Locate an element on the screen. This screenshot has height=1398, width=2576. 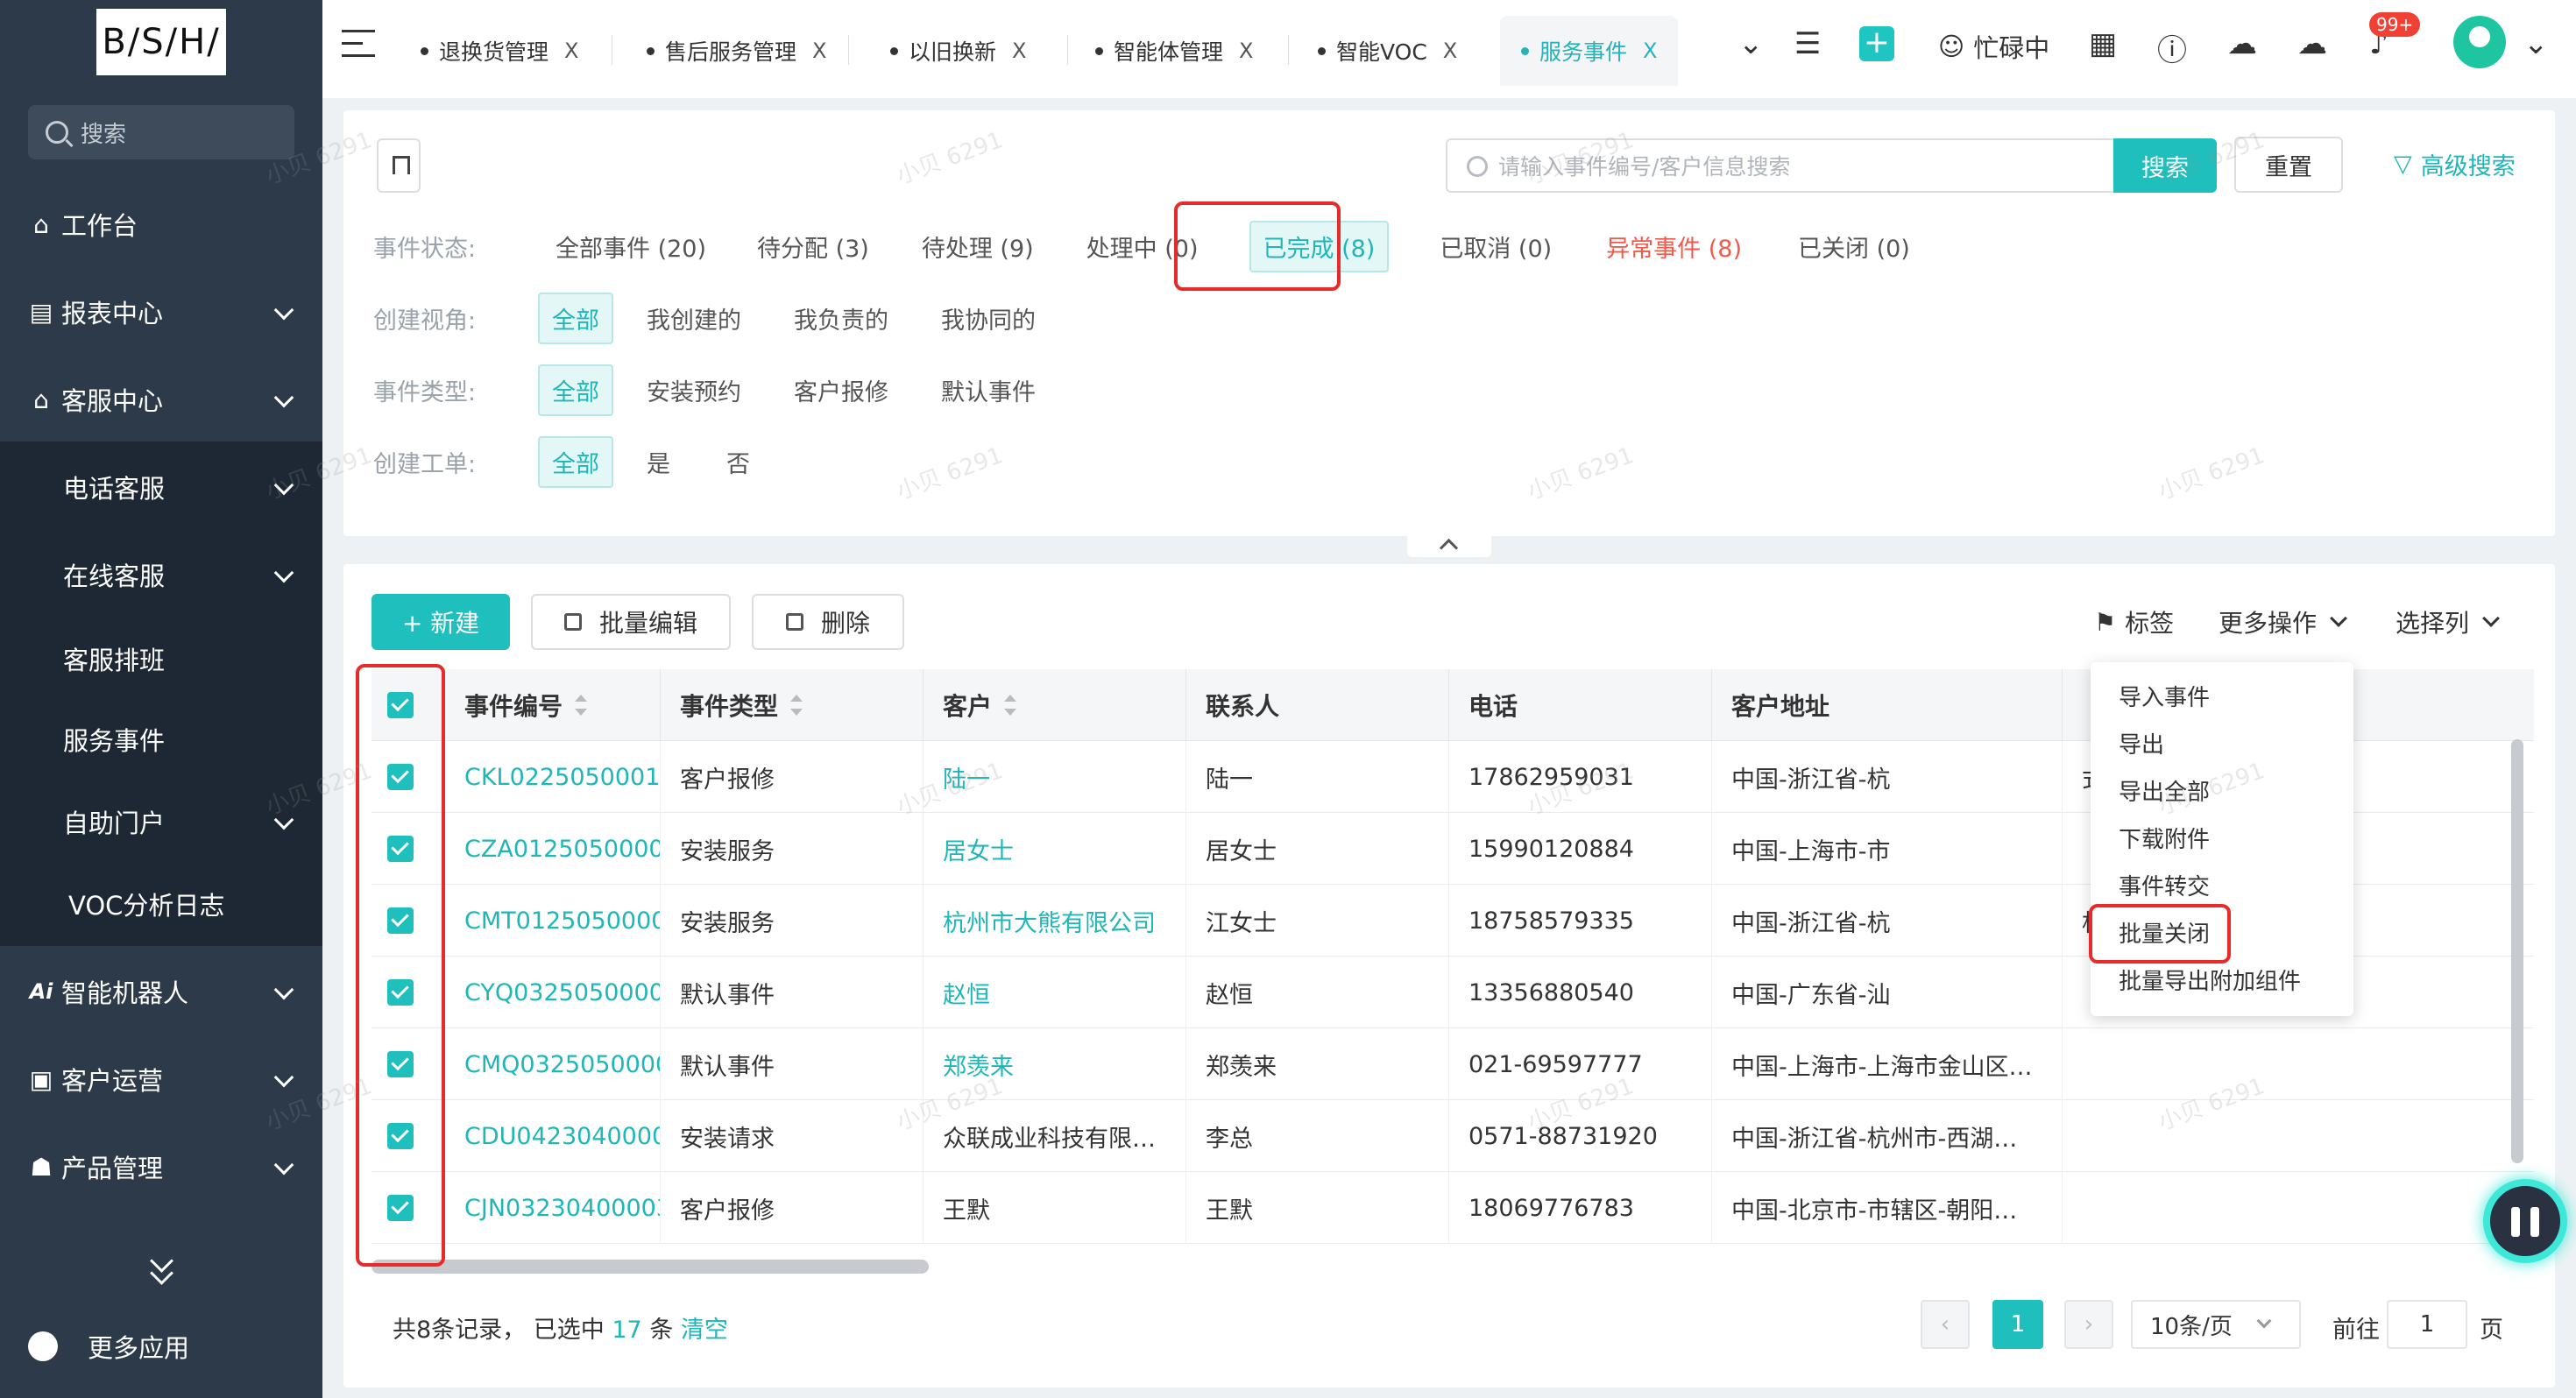
sidebar-item-self-portal: 自助门户 is located at coordinates (161, 821).